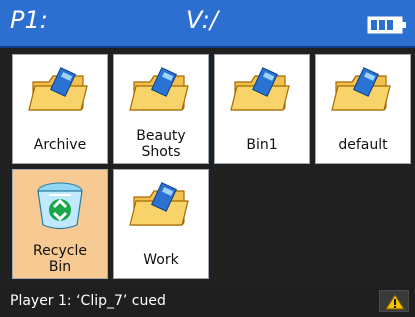 The image size is (415, 317). What do you see at coordinates (161, 144) in the screenshot?
I see `tile-label: Beauty Shots` at bounding box center [161, 144].